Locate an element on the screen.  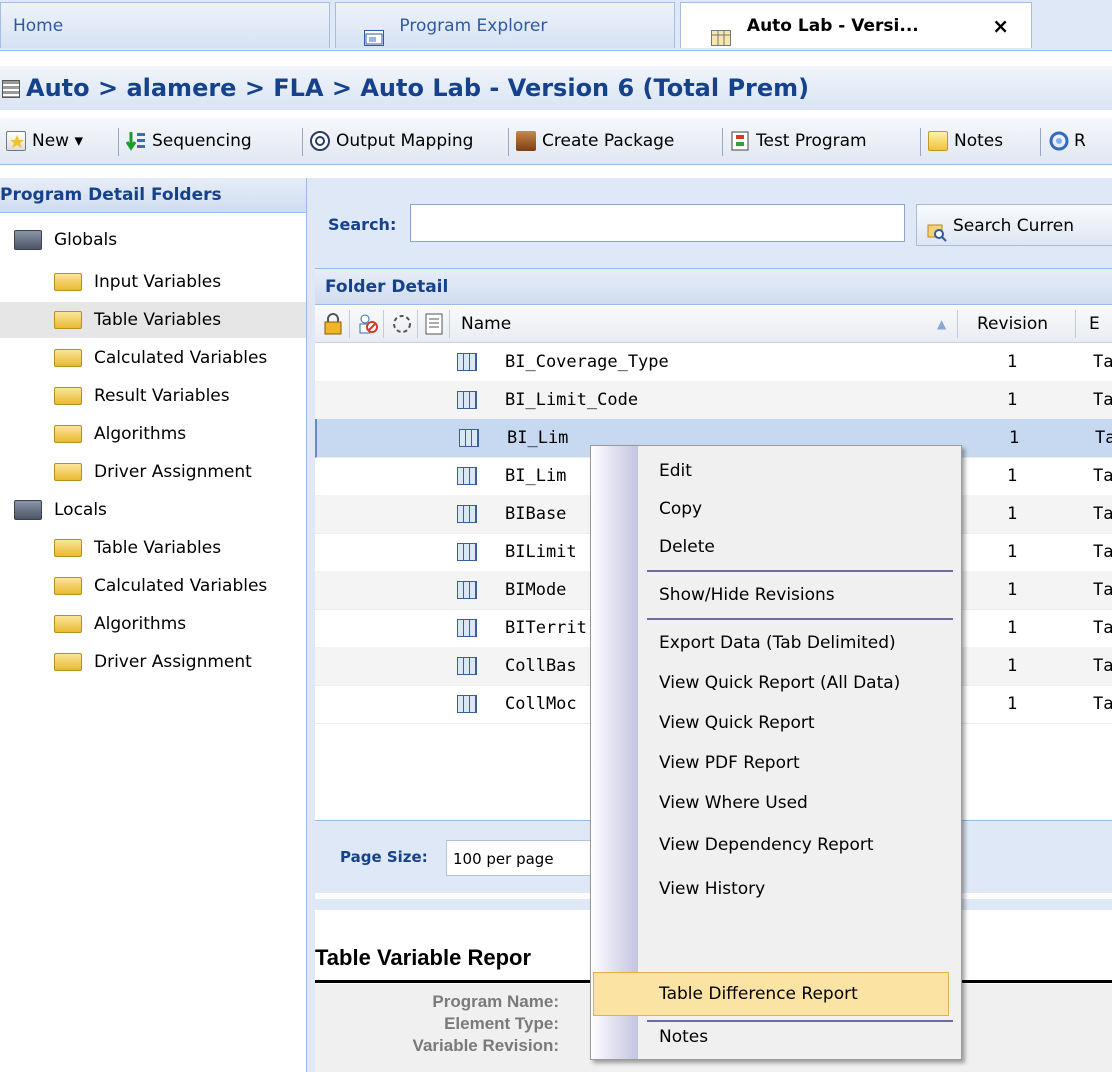
menu-item-copy: Copy is located at coordinates (680, 509).